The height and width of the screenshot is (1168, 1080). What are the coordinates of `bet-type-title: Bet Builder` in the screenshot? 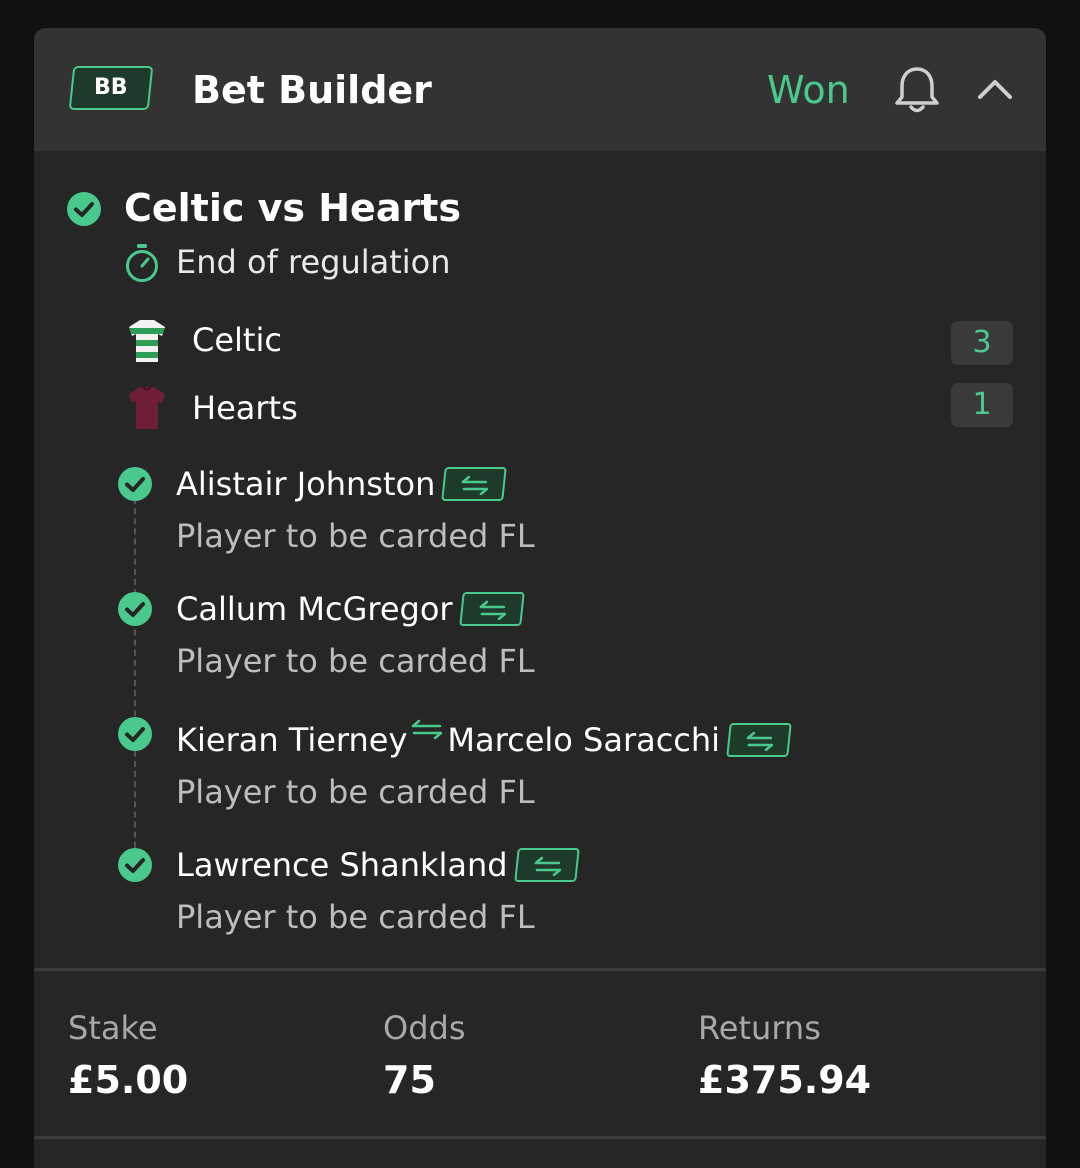 It's located at (312, 90).